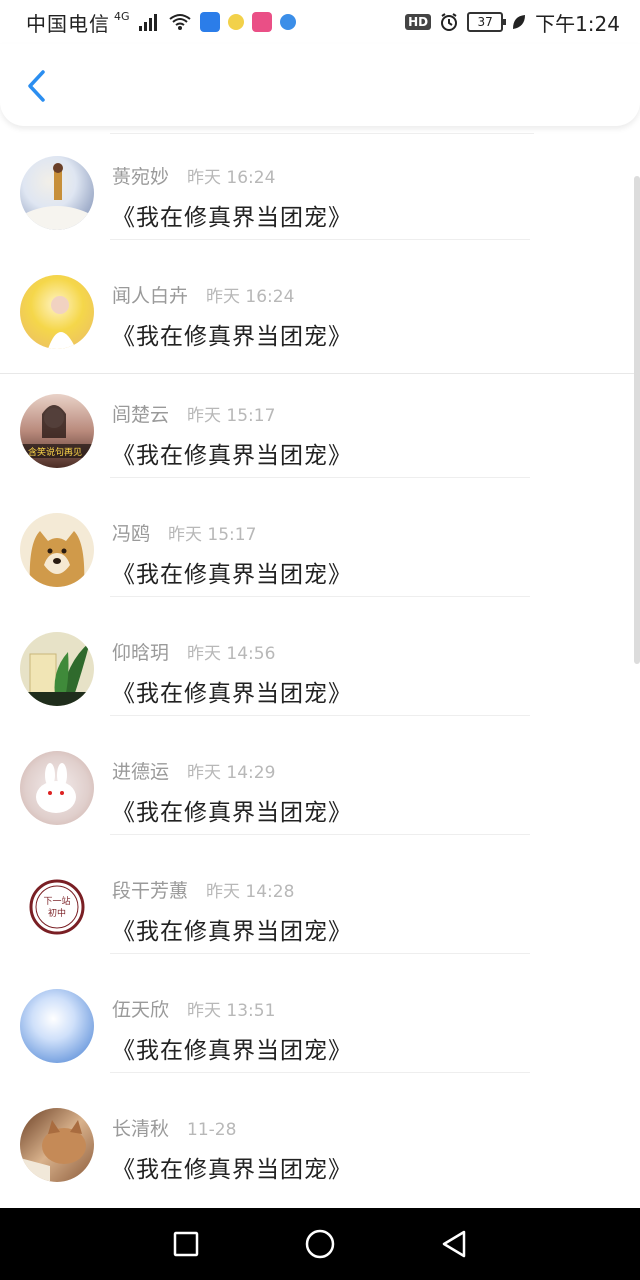  Describe the element at coordinates (512, 22) in the screenshot. I see `status-right: HD 37 下午1:24` at that location.